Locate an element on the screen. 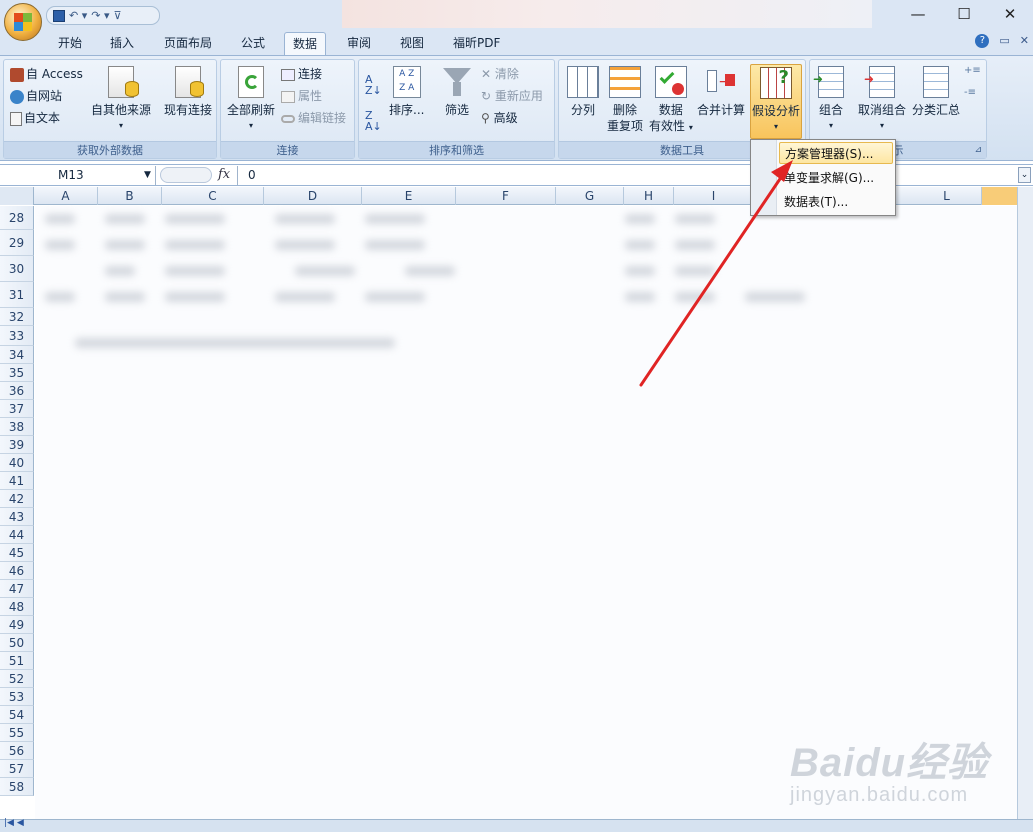 This screenshot has height=832, width=1033. help-icon: ? is located at coordinates (982, 41).